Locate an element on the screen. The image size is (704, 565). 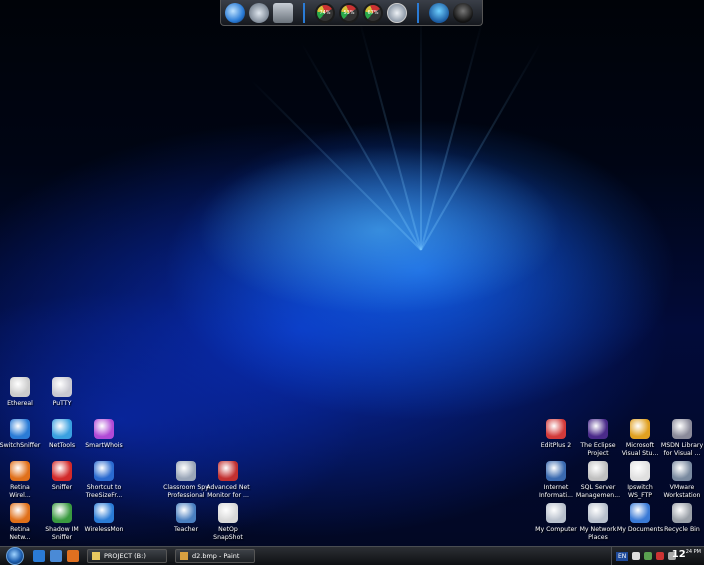
wirelessmon-icon is located at coordinates (104, 513).